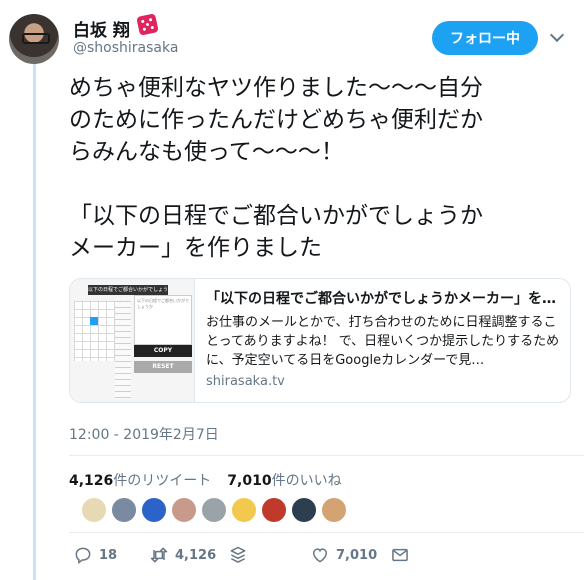 The width and height of the screenshot is (584, 580). Describe the element at coordinates (557, 35) in the screenshot. I see `chevron-down-icon` at that location.